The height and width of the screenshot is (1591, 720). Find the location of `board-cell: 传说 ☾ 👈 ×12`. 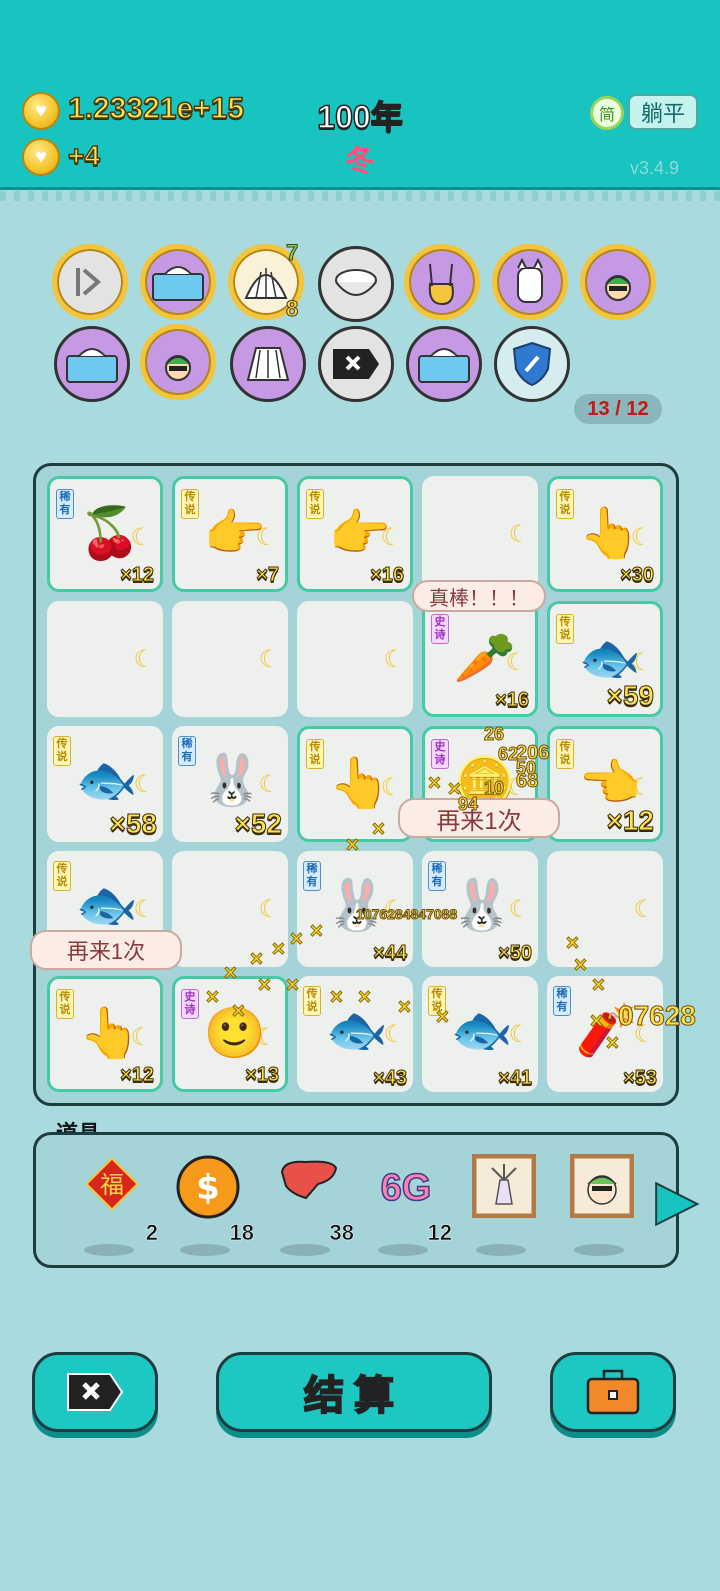

board-cell: 传说 ☾ 👈 ×12 is located at coordinates (605, 784).